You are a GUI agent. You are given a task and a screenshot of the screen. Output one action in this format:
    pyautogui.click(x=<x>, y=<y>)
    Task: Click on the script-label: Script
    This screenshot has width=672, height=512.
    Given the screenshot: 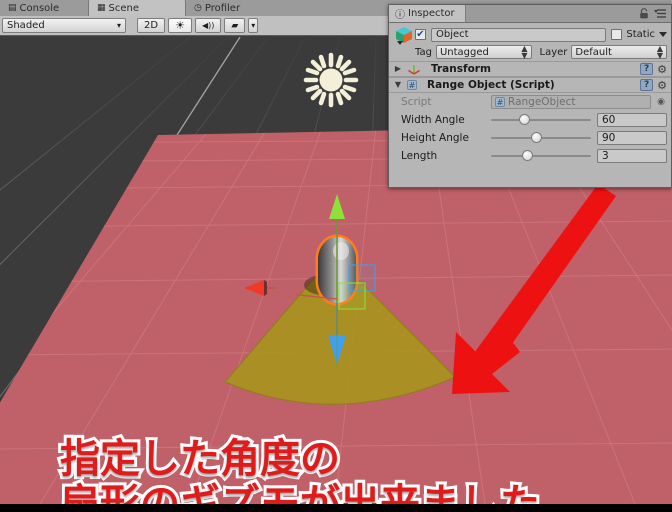 What is the action you would take?
    pyautogui.click(x=416, y=102)
    